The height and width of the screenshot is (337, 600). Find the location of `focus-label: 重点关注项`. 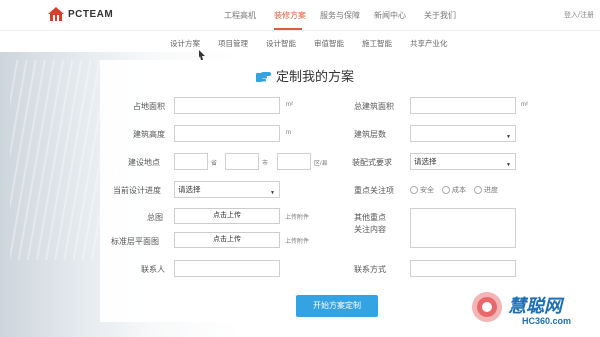

focus-label: 重点关注项 is located at coordinates (374, 190).